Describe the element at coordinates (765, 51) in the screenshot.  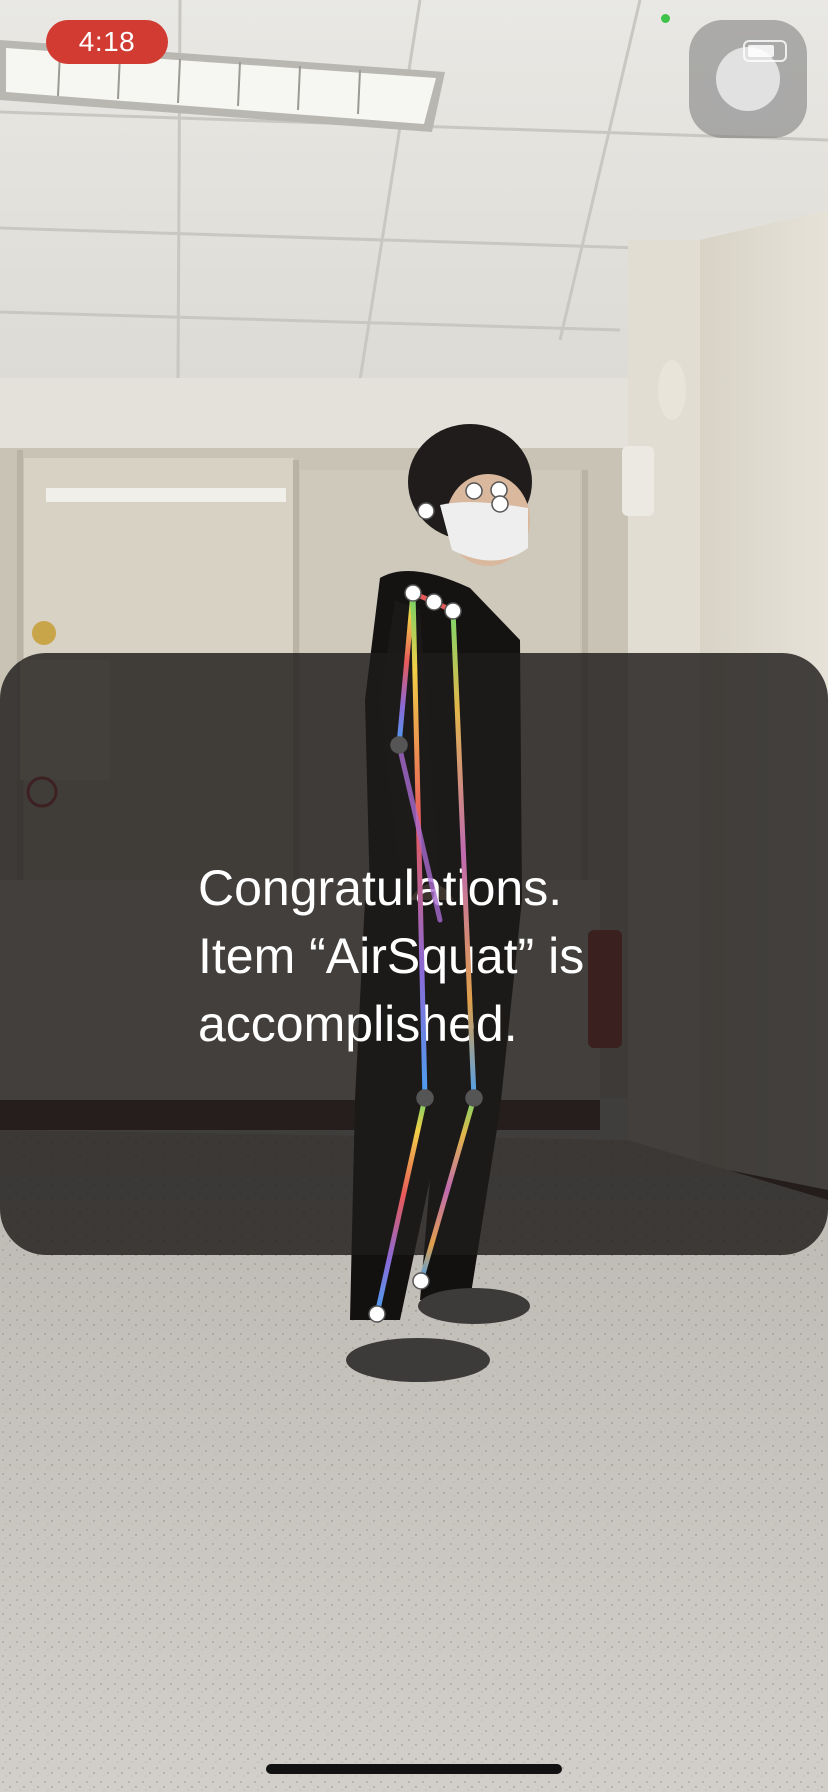
I see `battery-icon` at that location.